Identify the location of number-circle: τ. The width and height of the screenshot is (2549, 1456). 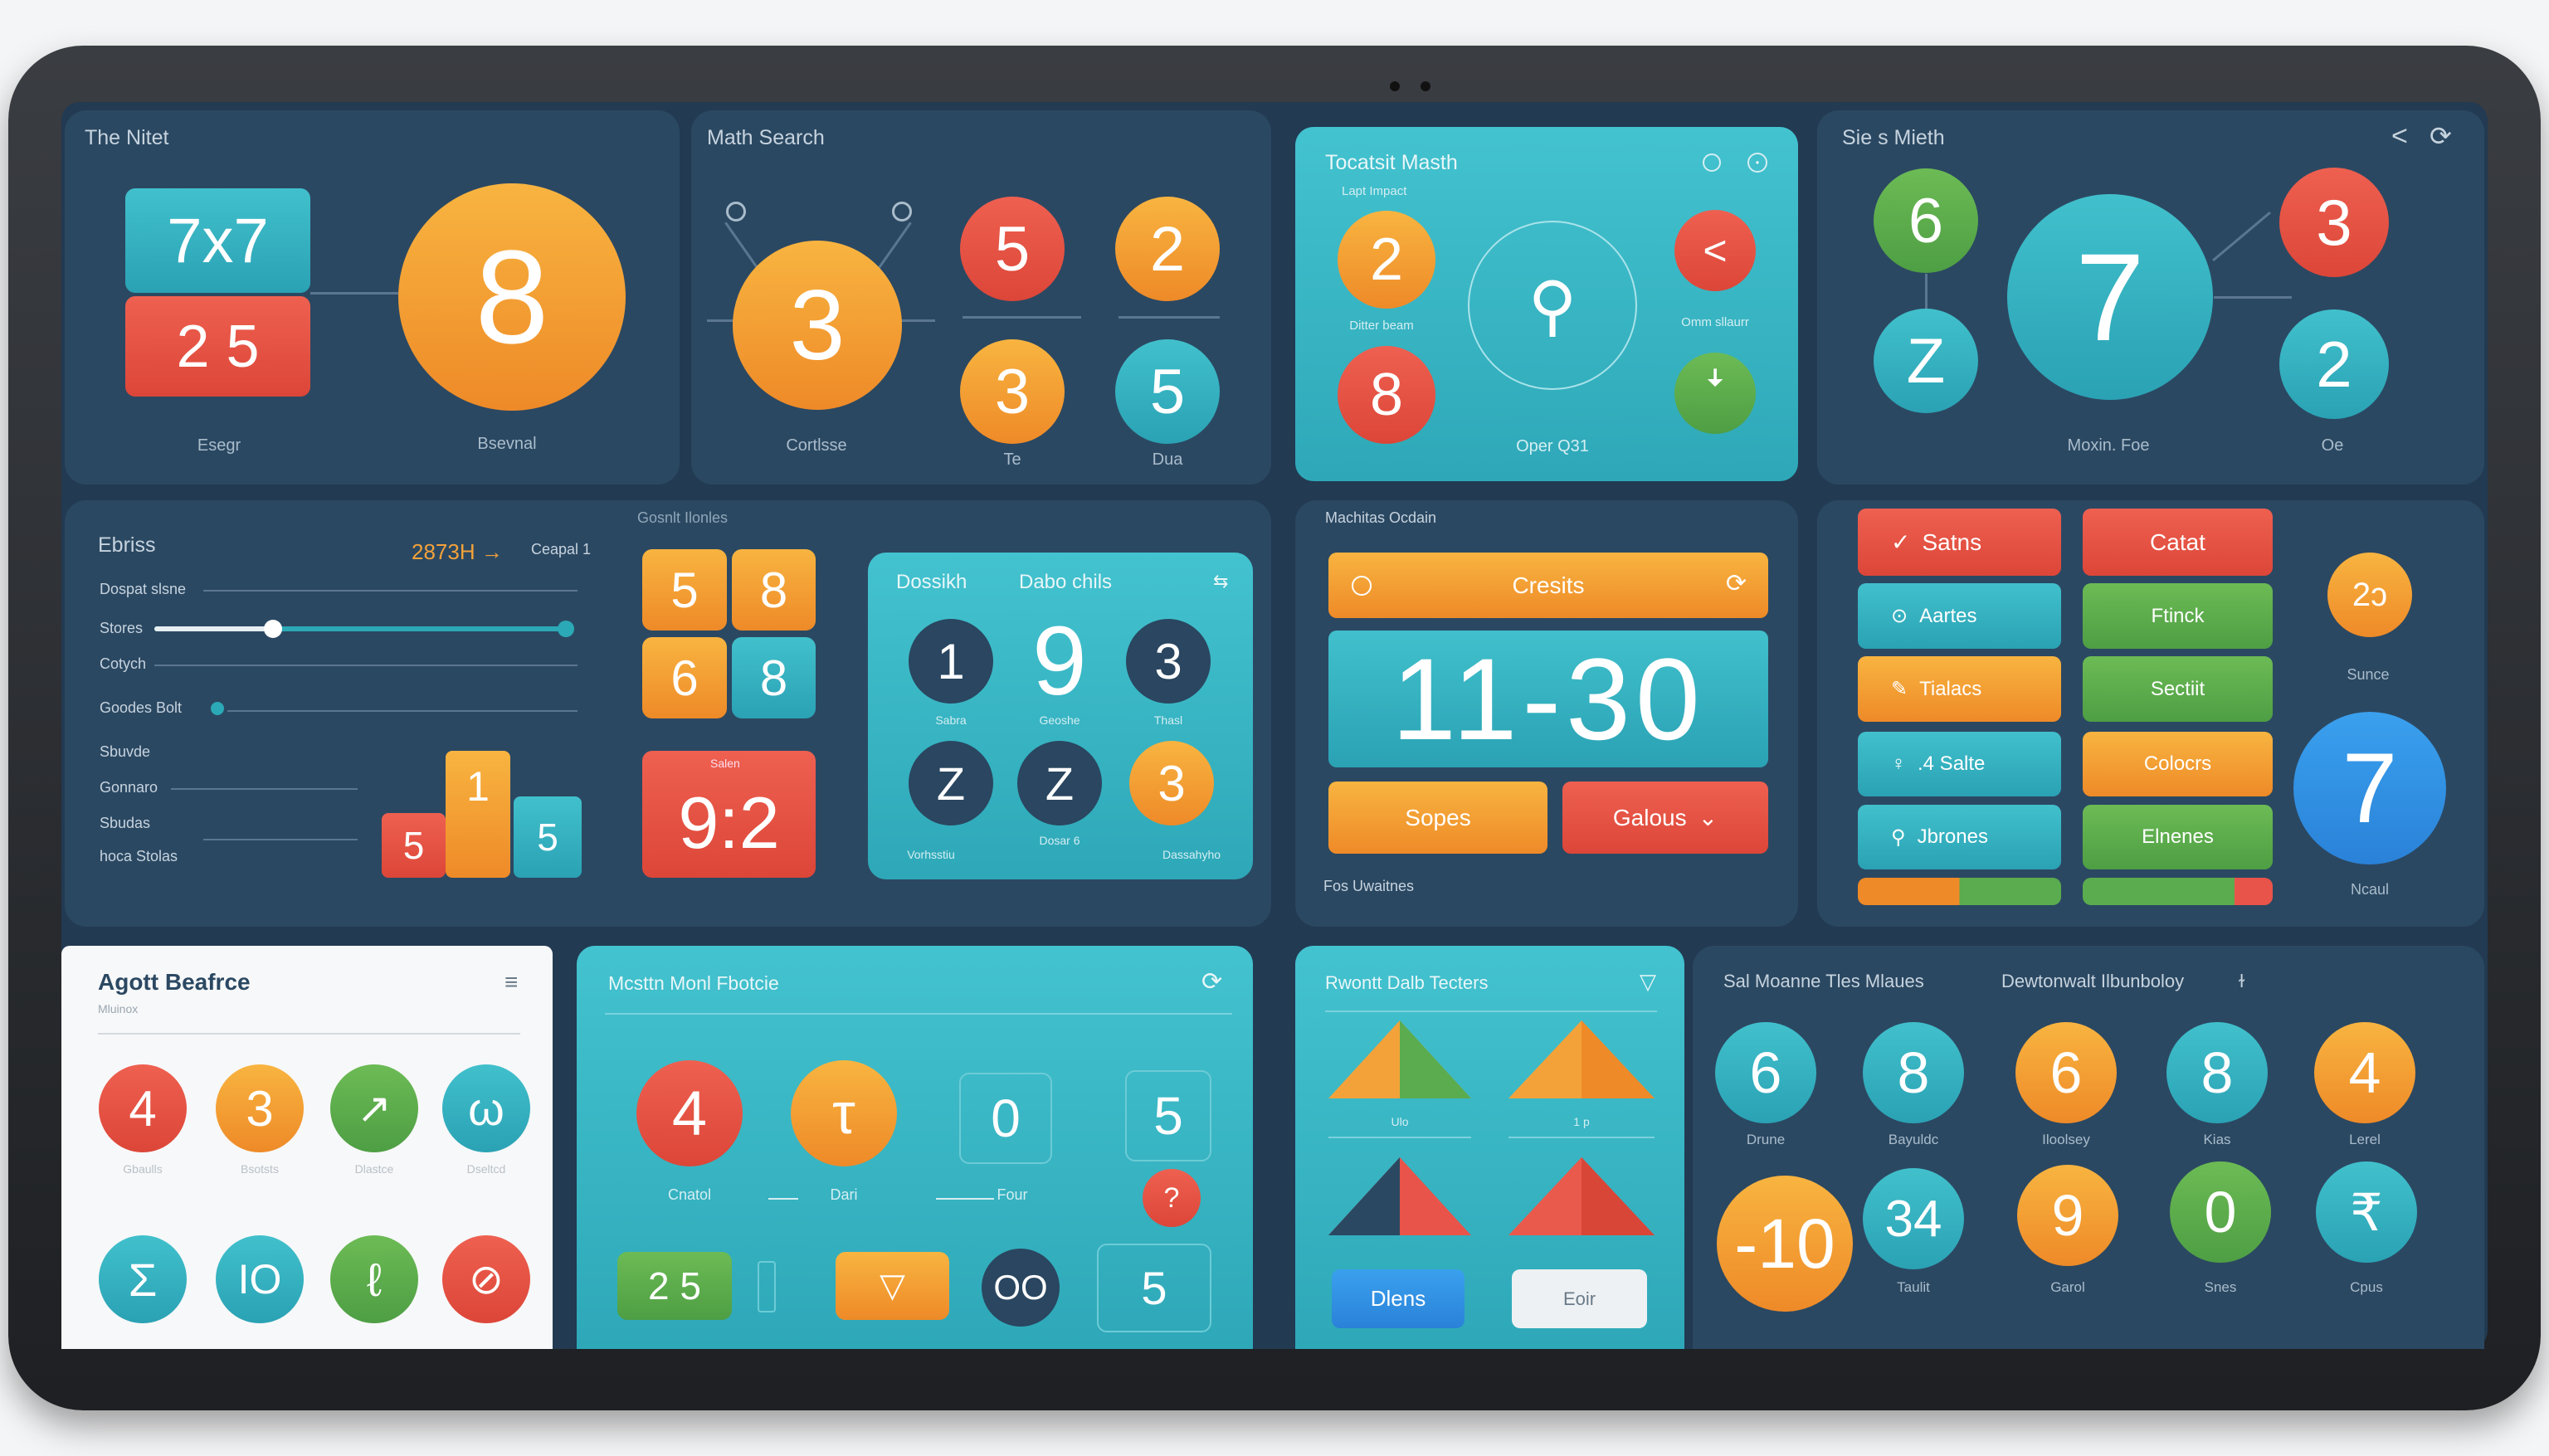
(844, 1113).